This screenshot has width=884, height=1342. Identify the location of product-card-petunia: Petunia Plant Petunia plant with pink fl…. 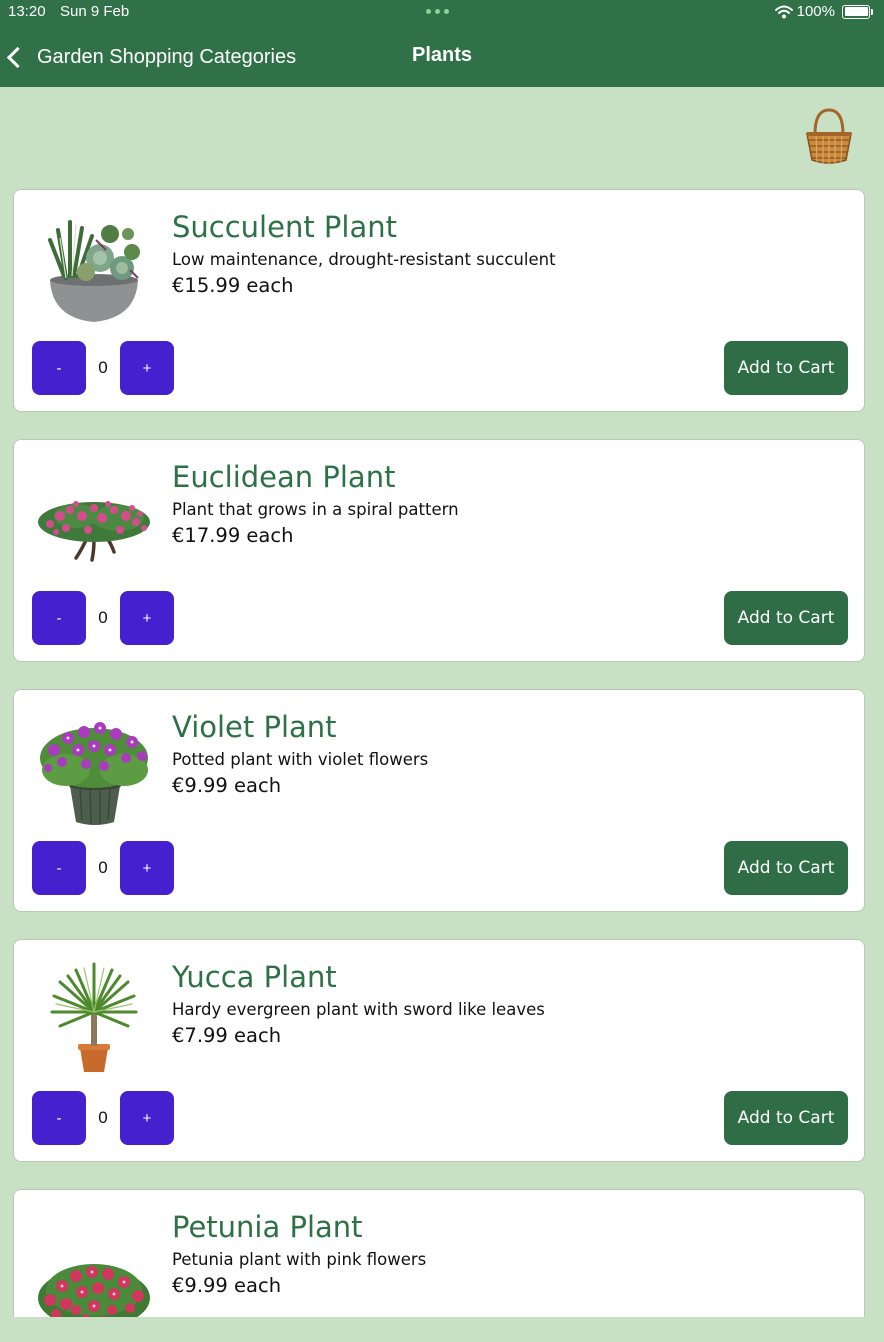
(439, 1253).